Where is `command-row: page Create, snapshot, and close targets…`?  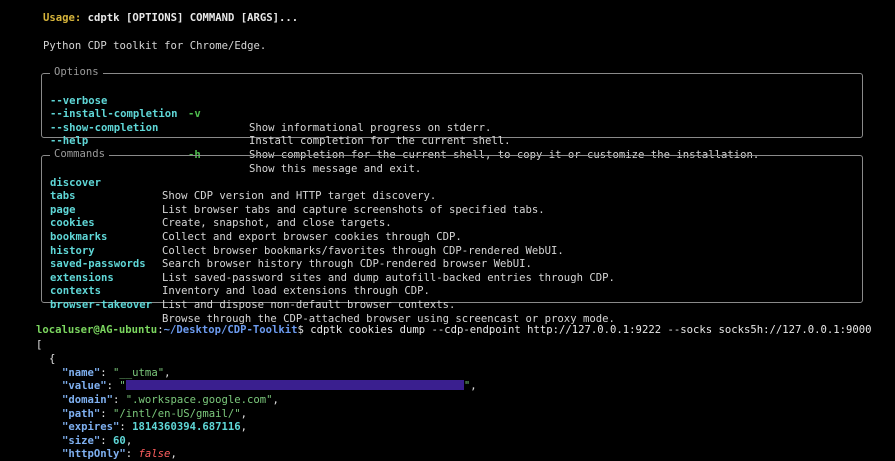 command-row: page Create, snapshot, and close targets… is located at coordinates (452, 210).